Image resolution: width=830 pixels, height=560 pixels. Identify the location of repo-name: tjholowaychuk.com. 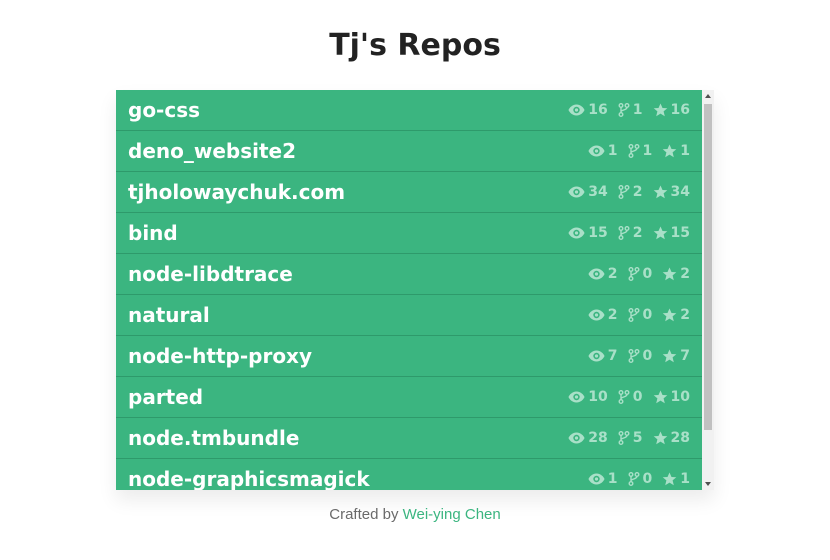
(236, 192).